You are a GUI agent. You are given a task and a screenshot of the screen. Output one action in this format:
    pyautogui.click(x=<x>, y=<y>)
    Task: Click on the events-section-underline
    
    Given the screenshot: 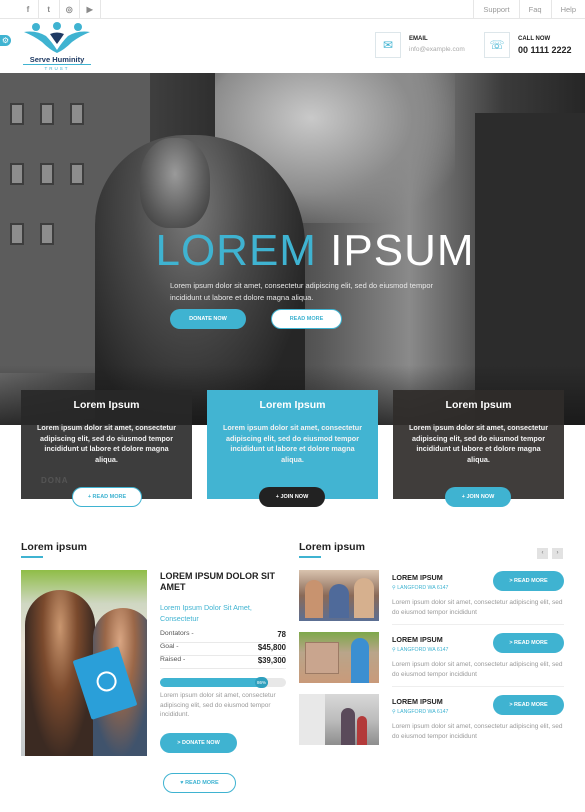 What is the action you would take?
    pyautogui.click(x=310, y=557)
    